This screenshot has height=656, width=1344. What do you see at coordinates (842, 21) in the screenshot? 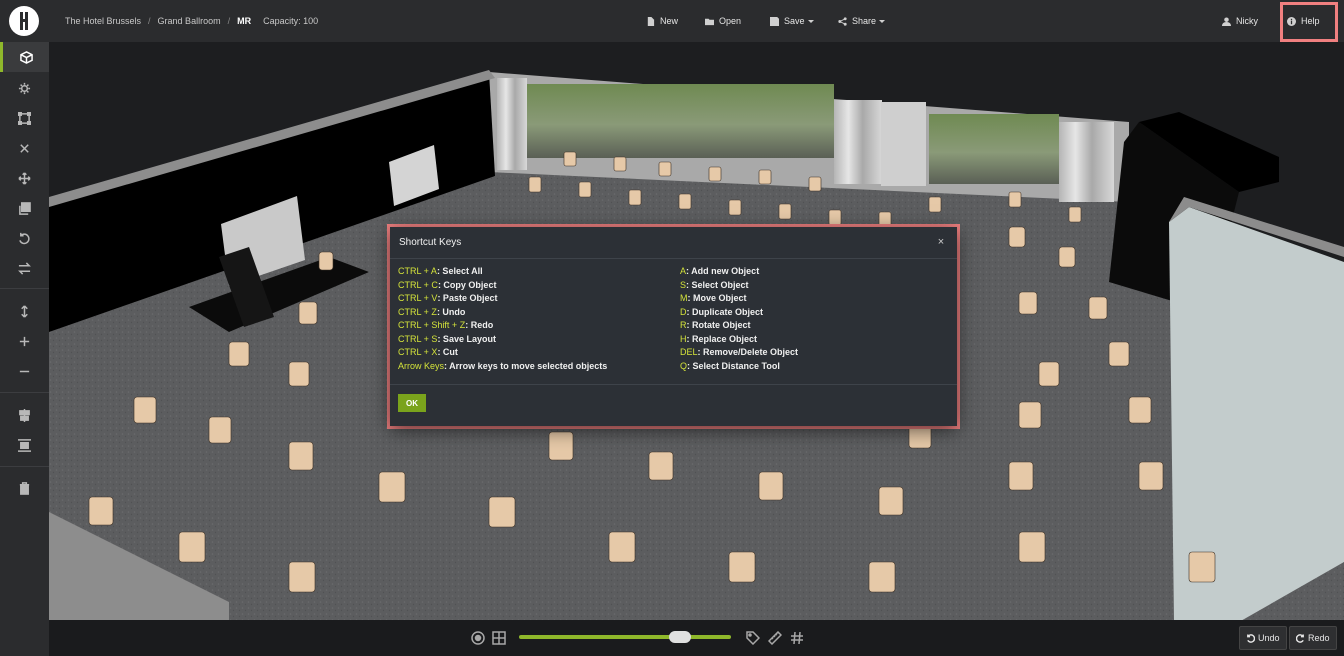
I see `share-icon` at bounding box center [842, 21].